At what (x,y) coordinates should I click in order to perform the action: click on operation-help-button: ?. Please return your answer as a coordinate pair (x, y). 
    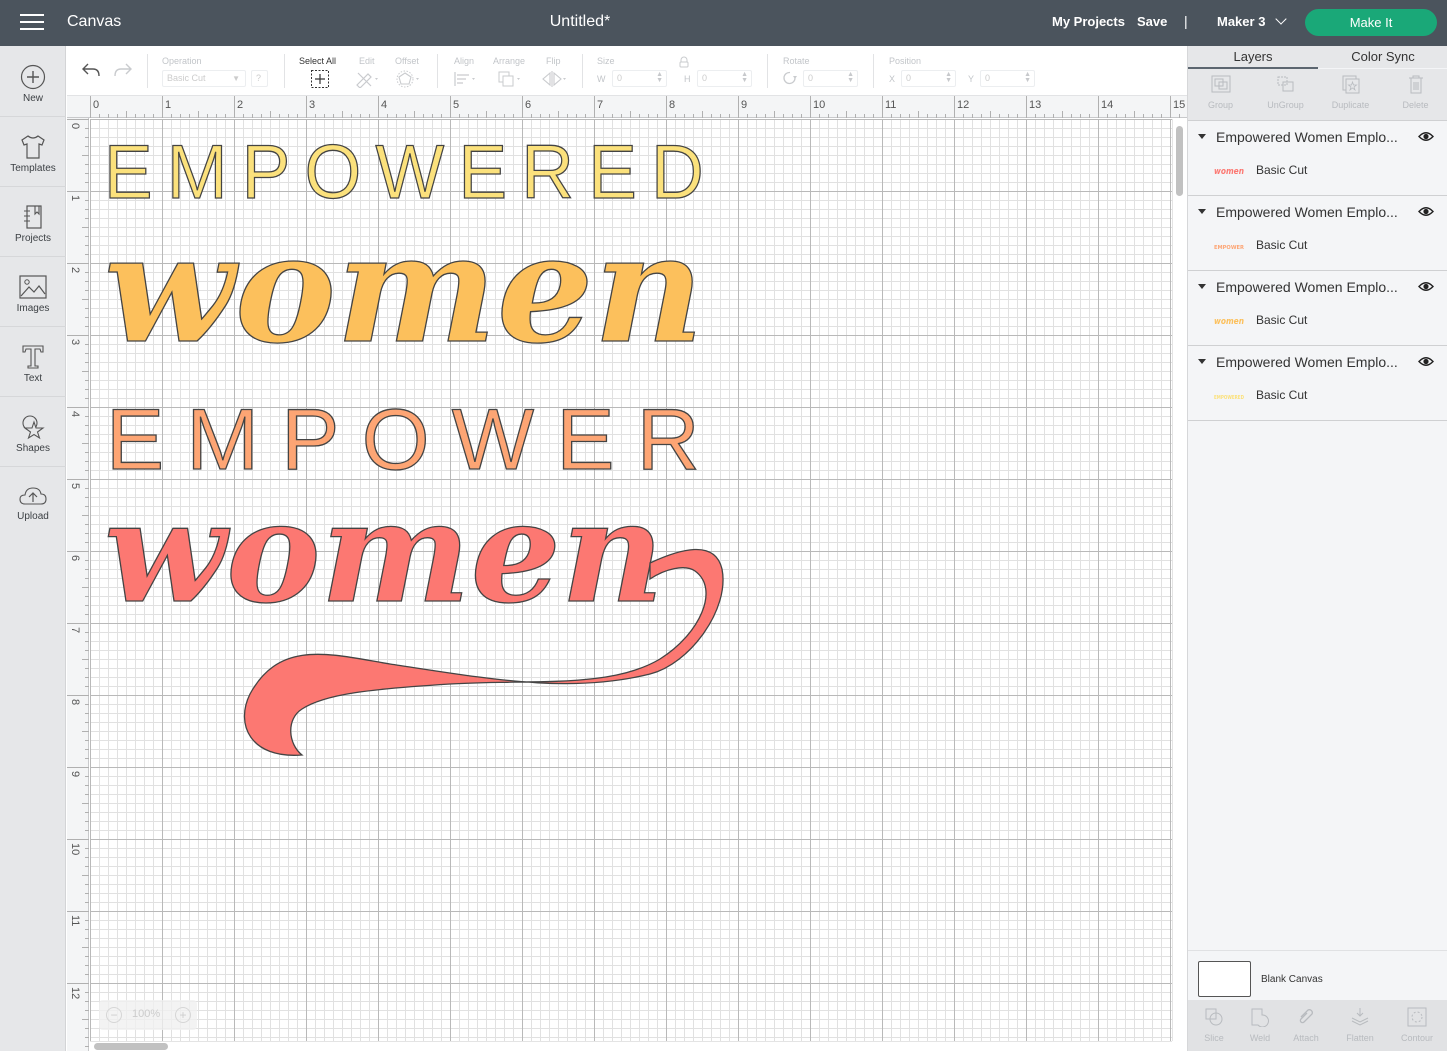
    Looking at the image, I should click on (259, 78).